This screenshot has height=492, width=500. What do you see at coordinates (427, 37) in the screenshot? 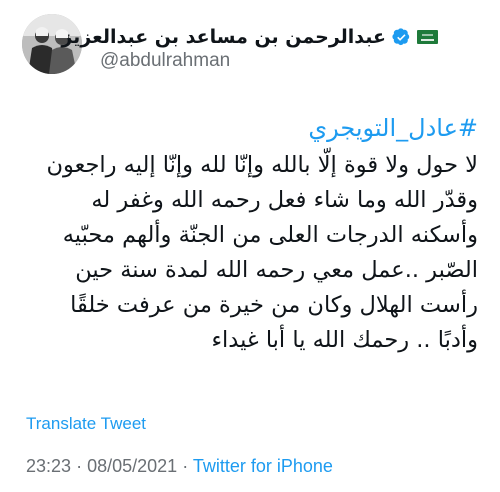
I see `saudi-flag-icon` at bounding box center [427, 37].